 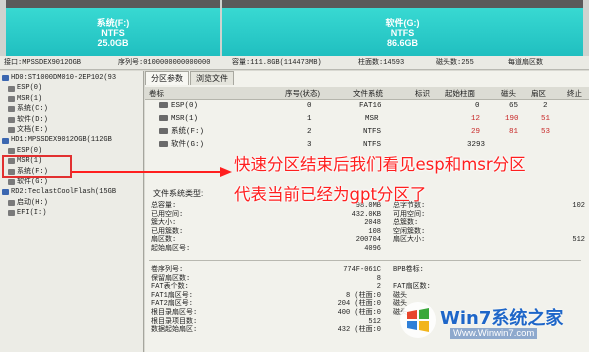 I want to click on column-header: 标识, so click(x=422, y=93).